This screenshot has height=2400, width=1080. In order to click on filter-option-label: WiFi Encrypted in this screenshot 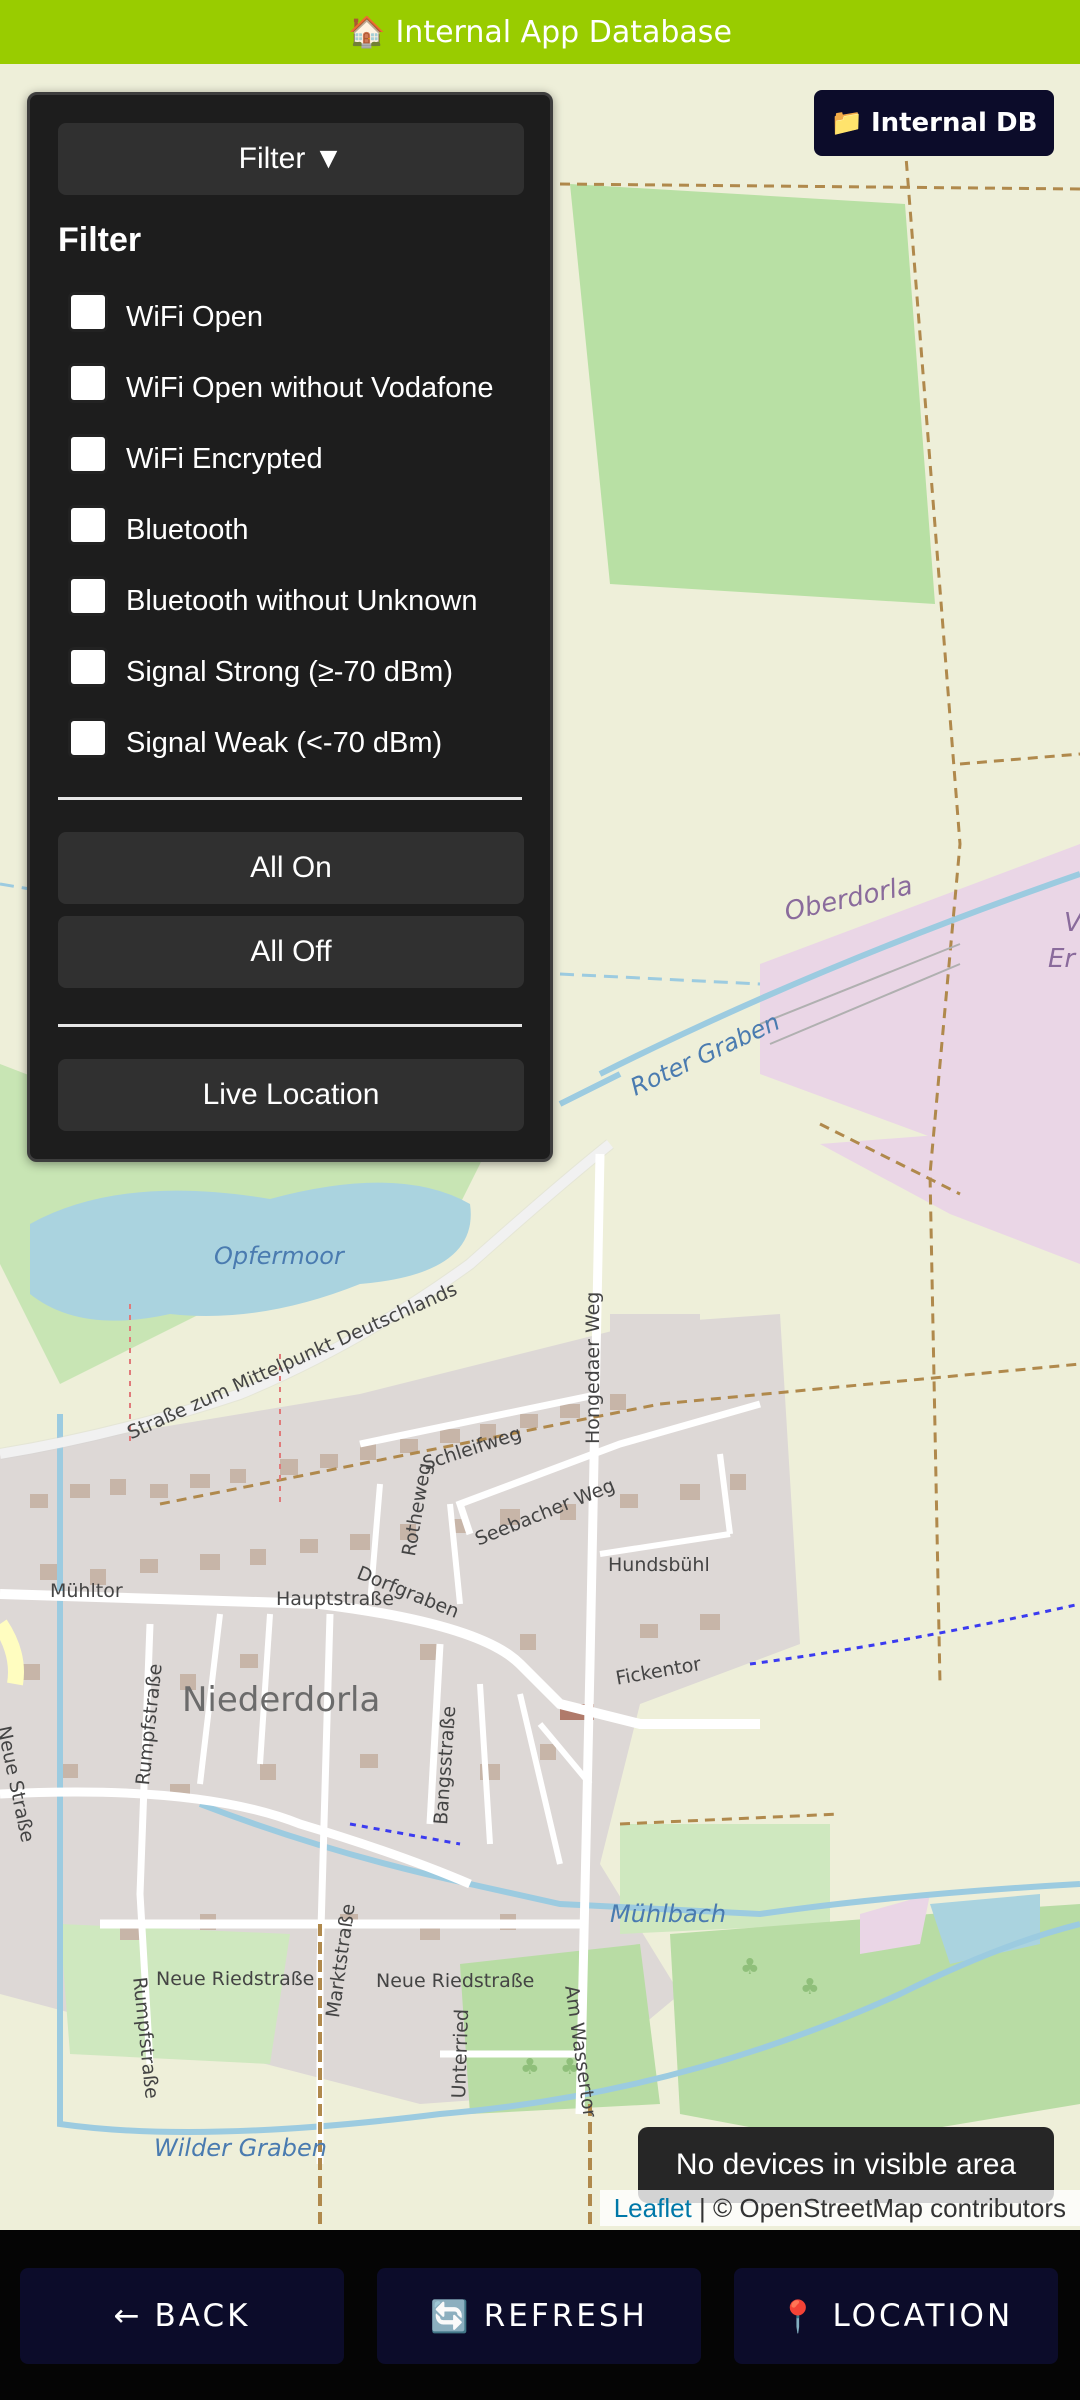, I will do `click(224, 459)`.